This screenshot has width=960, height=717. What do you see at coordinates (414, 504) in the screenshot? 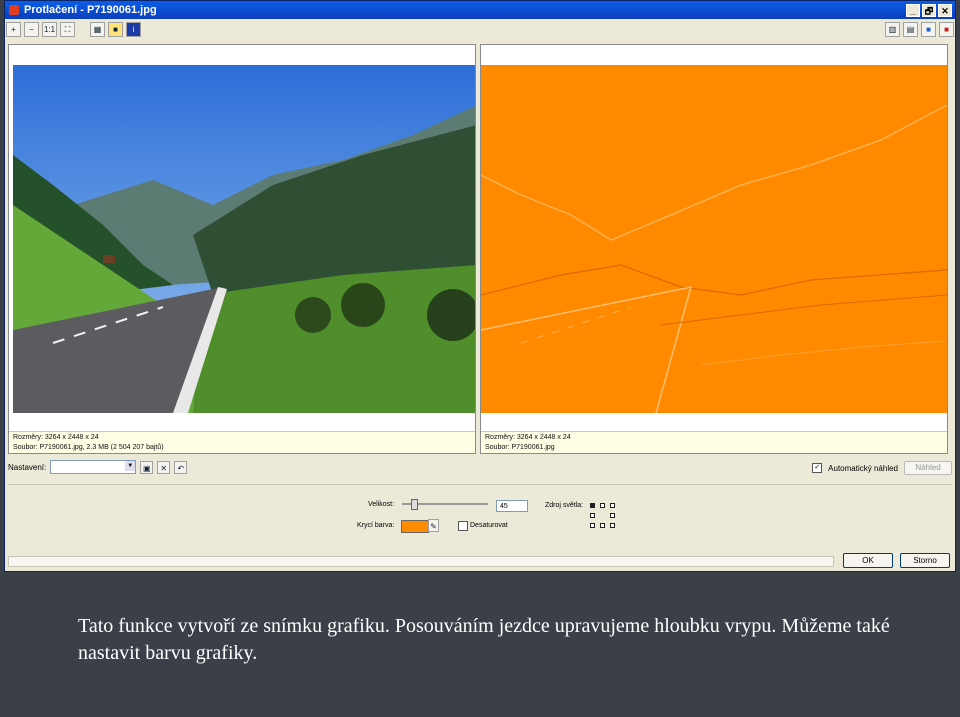
I see `size-slider-thumb` at bounding box center [414, 504].